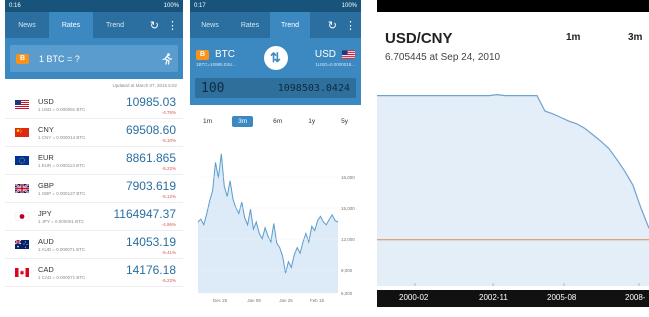  Describe the element at coordinates (46, 101) in the screenshot. I see `currency-code: USD` at that location.